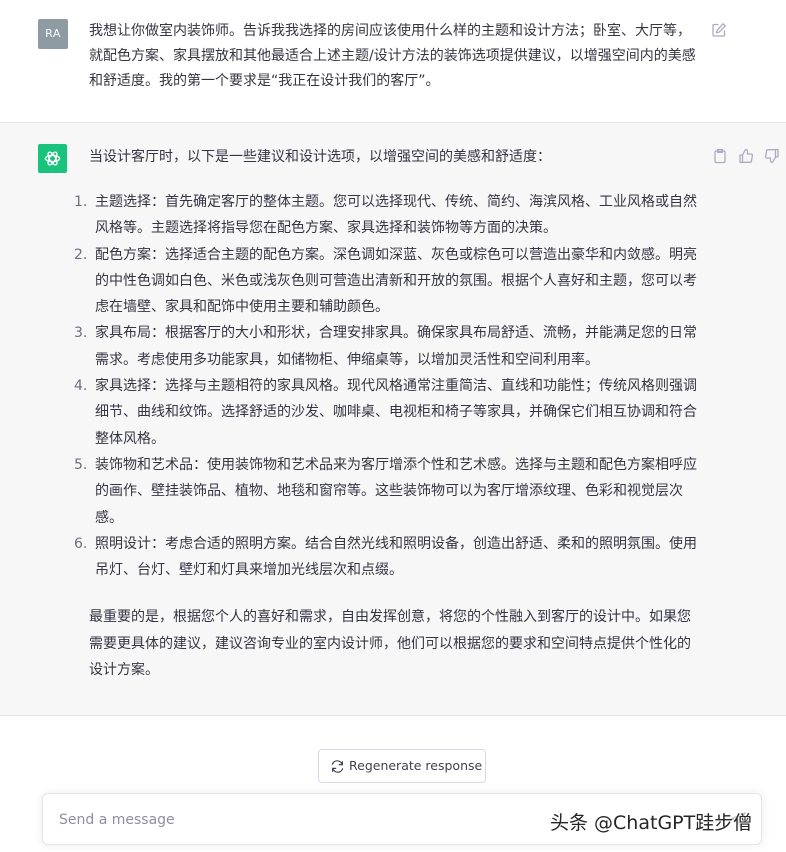 The width and height of the screenshot is (786, 852). Describe the element at coordinates (720, 156) in the screenshot. I see `clipboard-icon` at that location.